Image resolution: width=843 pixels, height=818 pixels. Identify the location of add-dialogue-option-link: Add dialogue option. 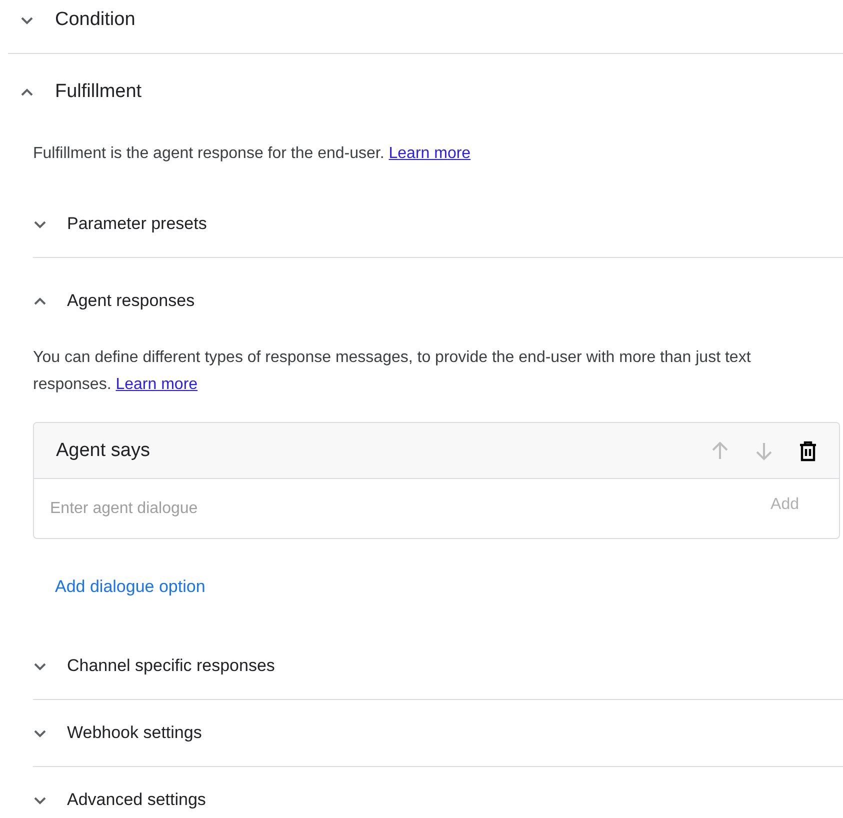
(130, 587).